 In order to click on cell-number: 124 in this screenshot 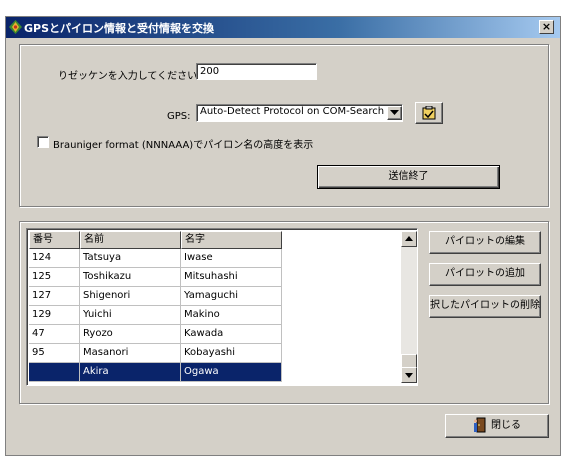, I will do `click(54, 258)`.